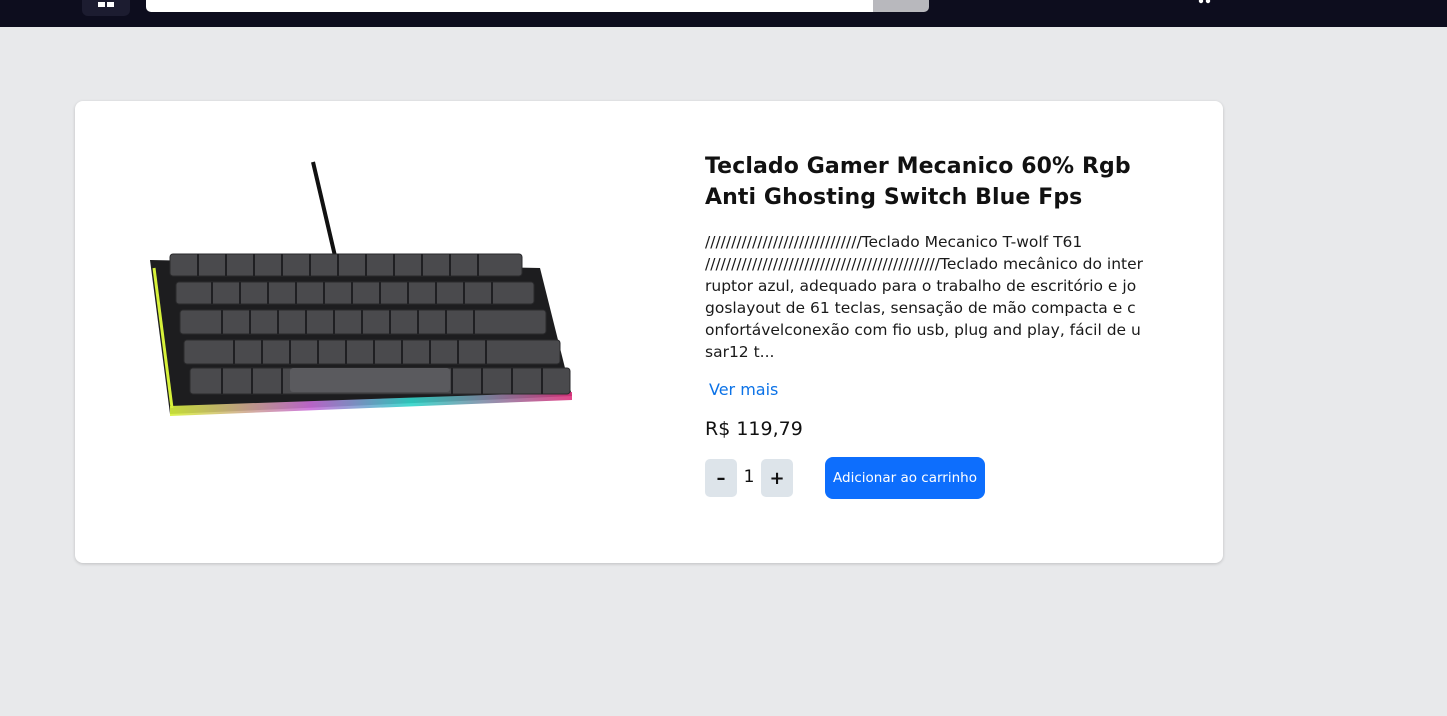 This screenshot has width=1447, height=716. I want to click on menu-button, so click(106, 8).